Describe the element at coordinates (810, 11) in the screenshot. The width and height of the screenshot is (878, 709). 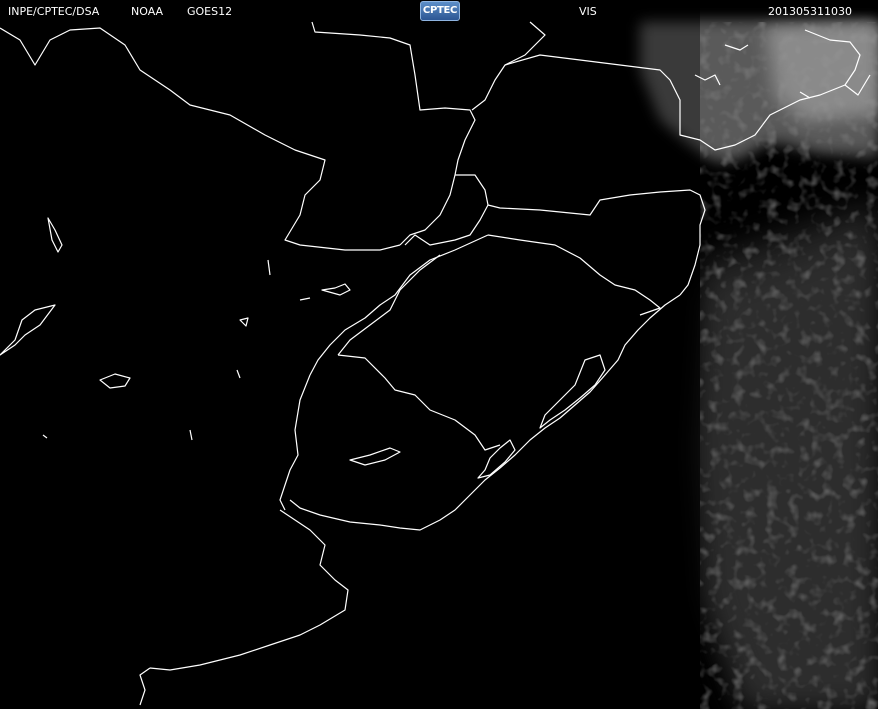
I see `timestamp-label: 201305311030` at that location.